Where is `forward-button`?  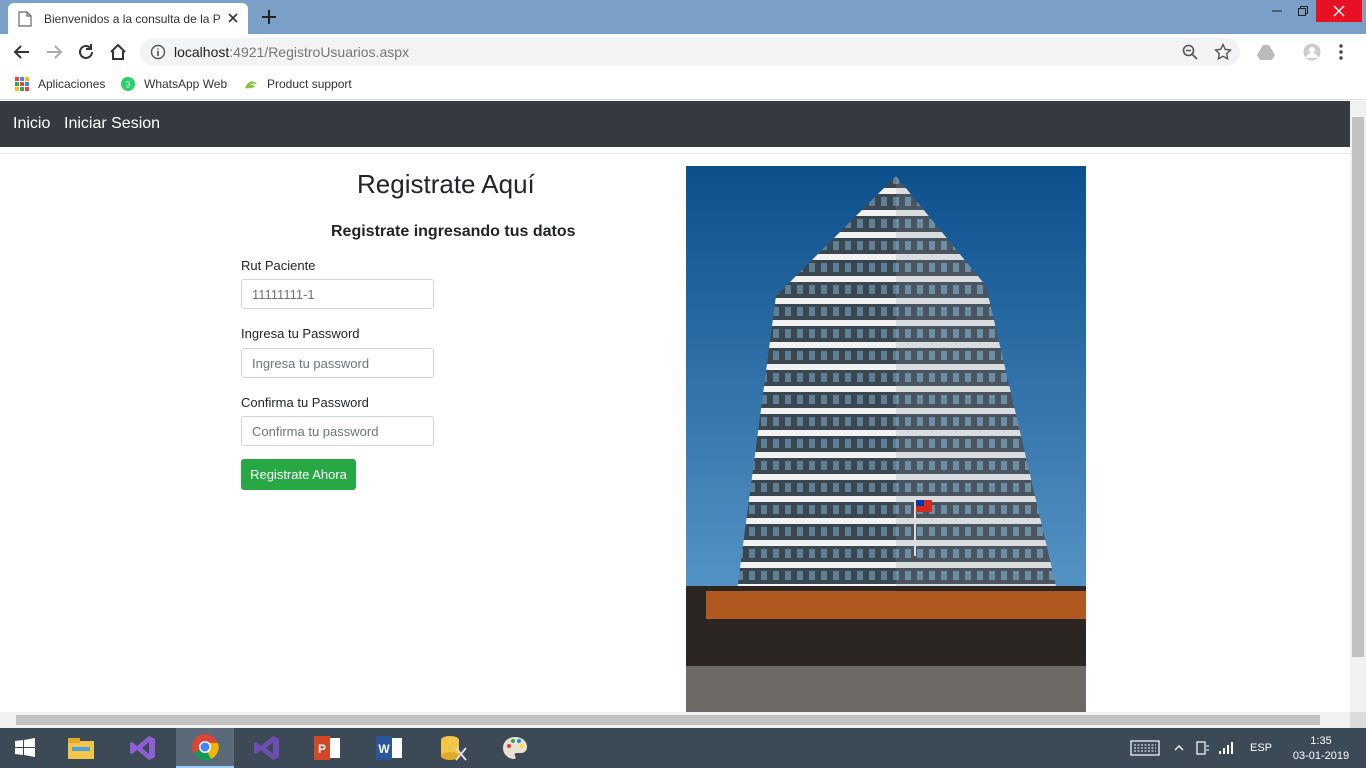
forward-button is located at coordinates (54, 52).